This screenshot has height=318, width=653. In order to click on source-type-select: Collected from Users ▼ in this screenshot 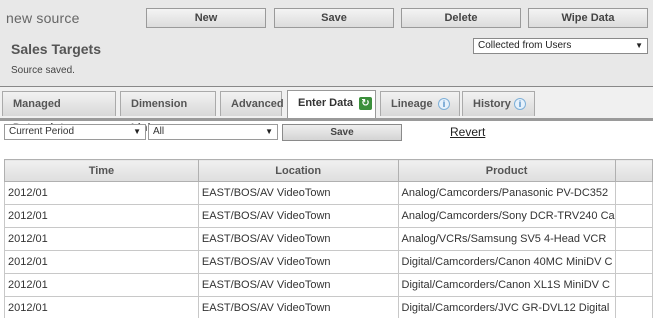, I will do `click(560, 46)`.